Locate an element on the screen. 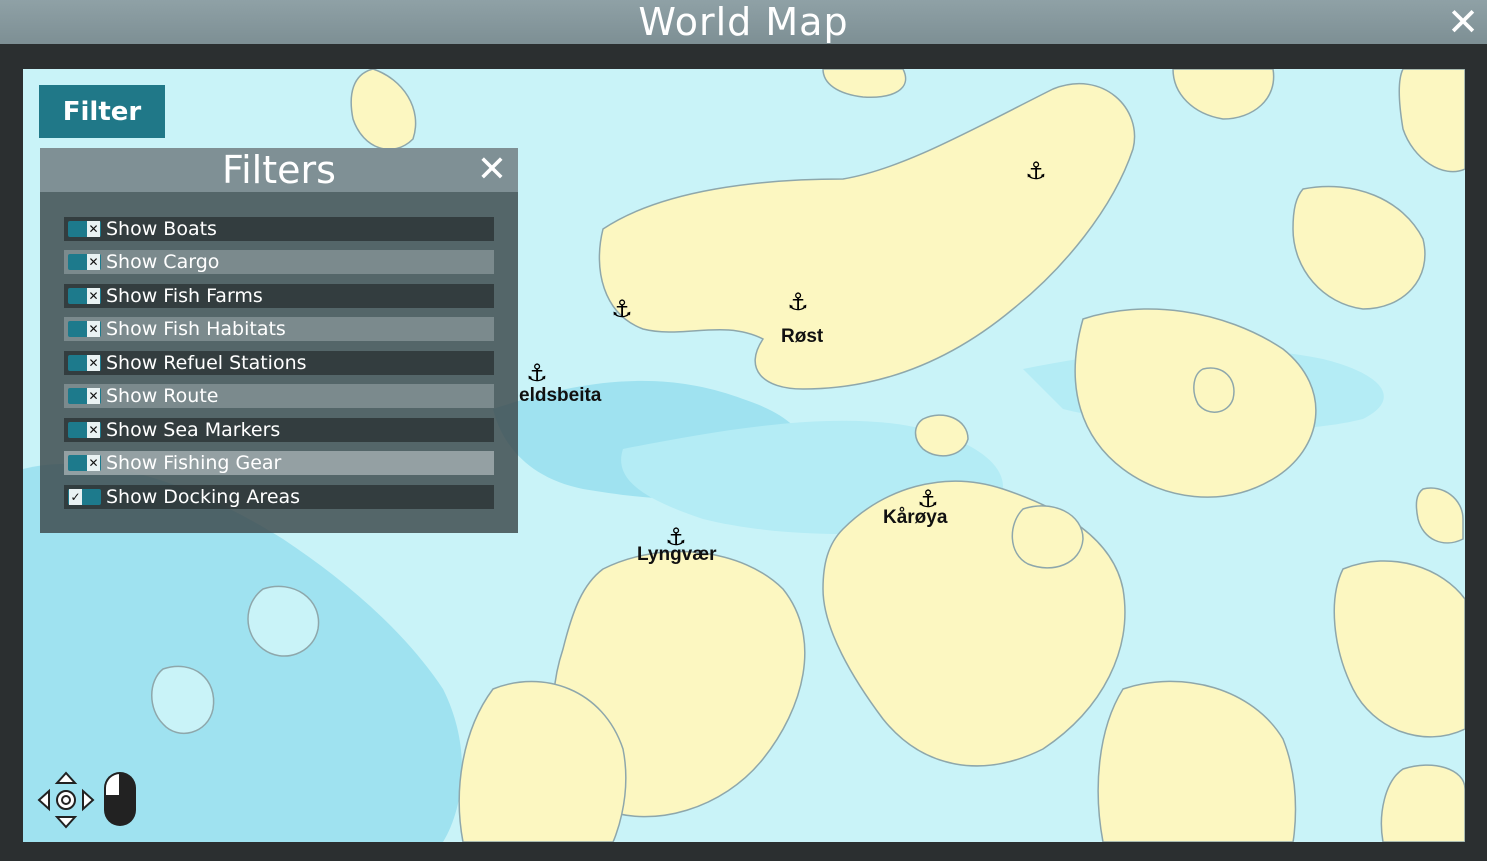 The image size is (1487, 861). window-titlebar: World Map ✕ is located at coordinates (743, 22).